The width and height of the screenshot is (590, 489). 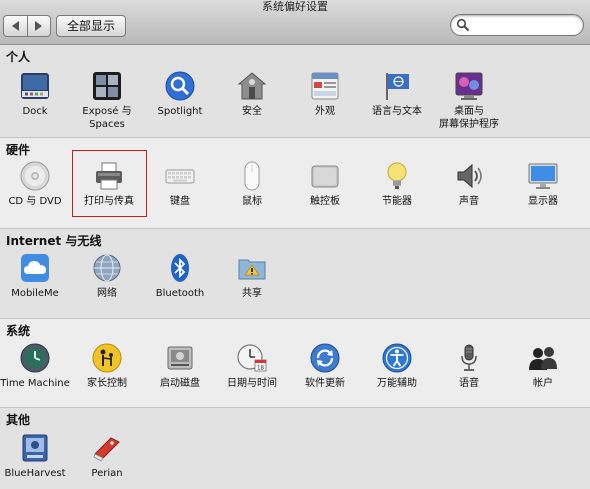 I want to click on network-globe-icon, so click(x=107, y=268).